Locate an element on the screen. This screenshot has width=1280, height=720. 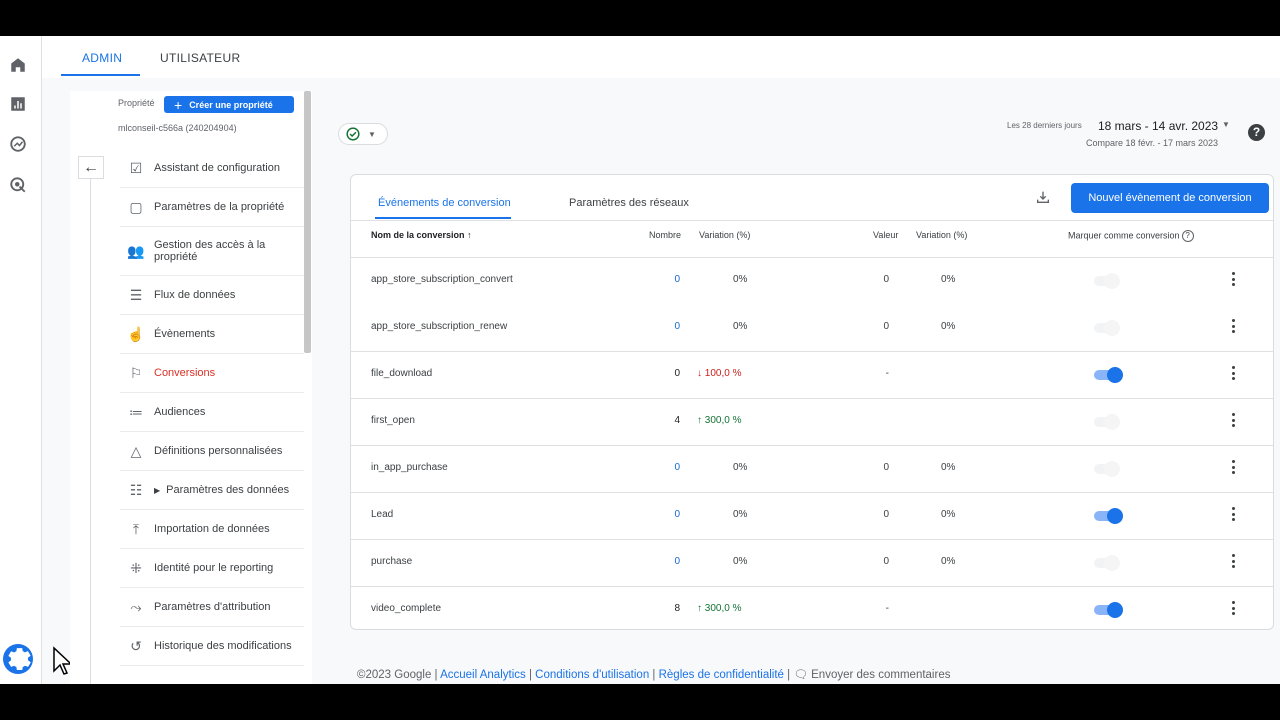
nav-item-custom-definitions: △ Définitions personnalisées is located at coordinates (212, 451).